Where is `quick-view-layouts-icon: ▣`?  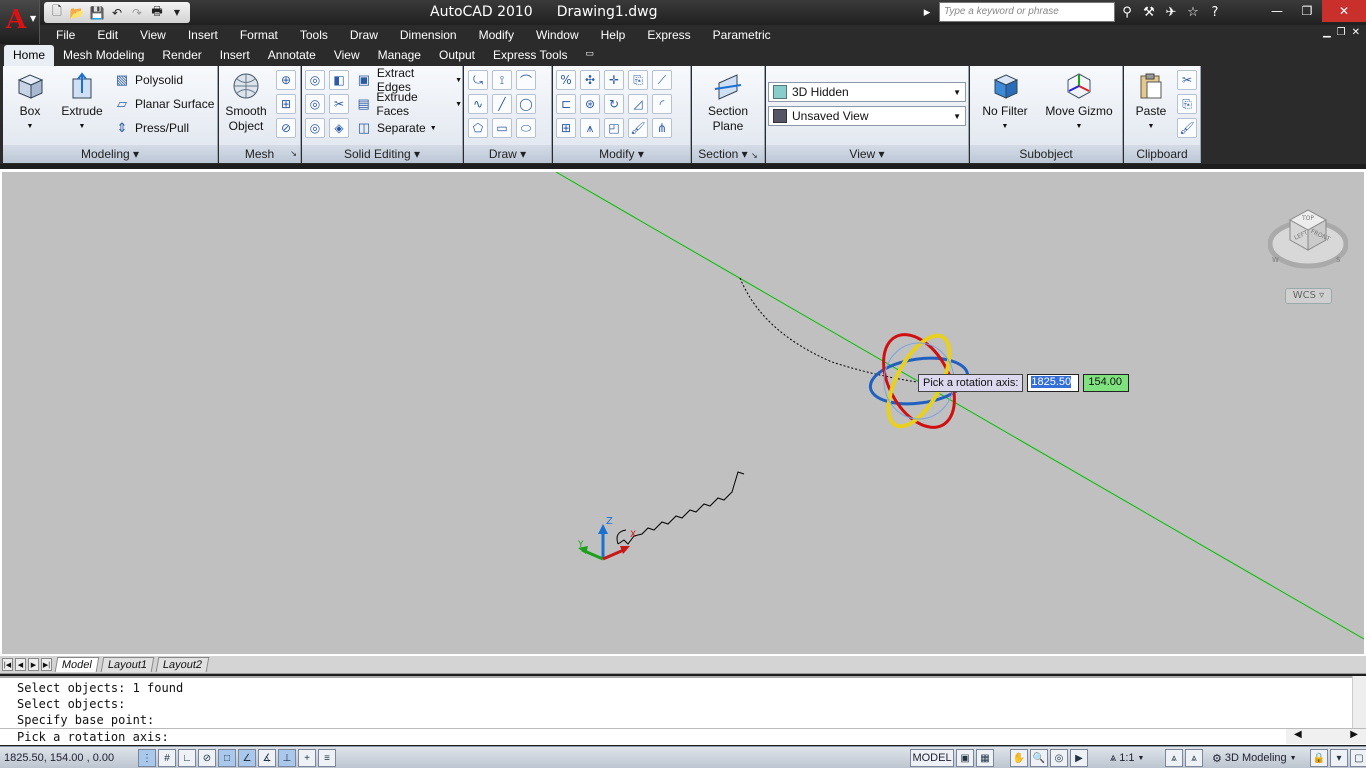
quick-view-layouts-icon: ▣ is located at coordinates (965, 758).